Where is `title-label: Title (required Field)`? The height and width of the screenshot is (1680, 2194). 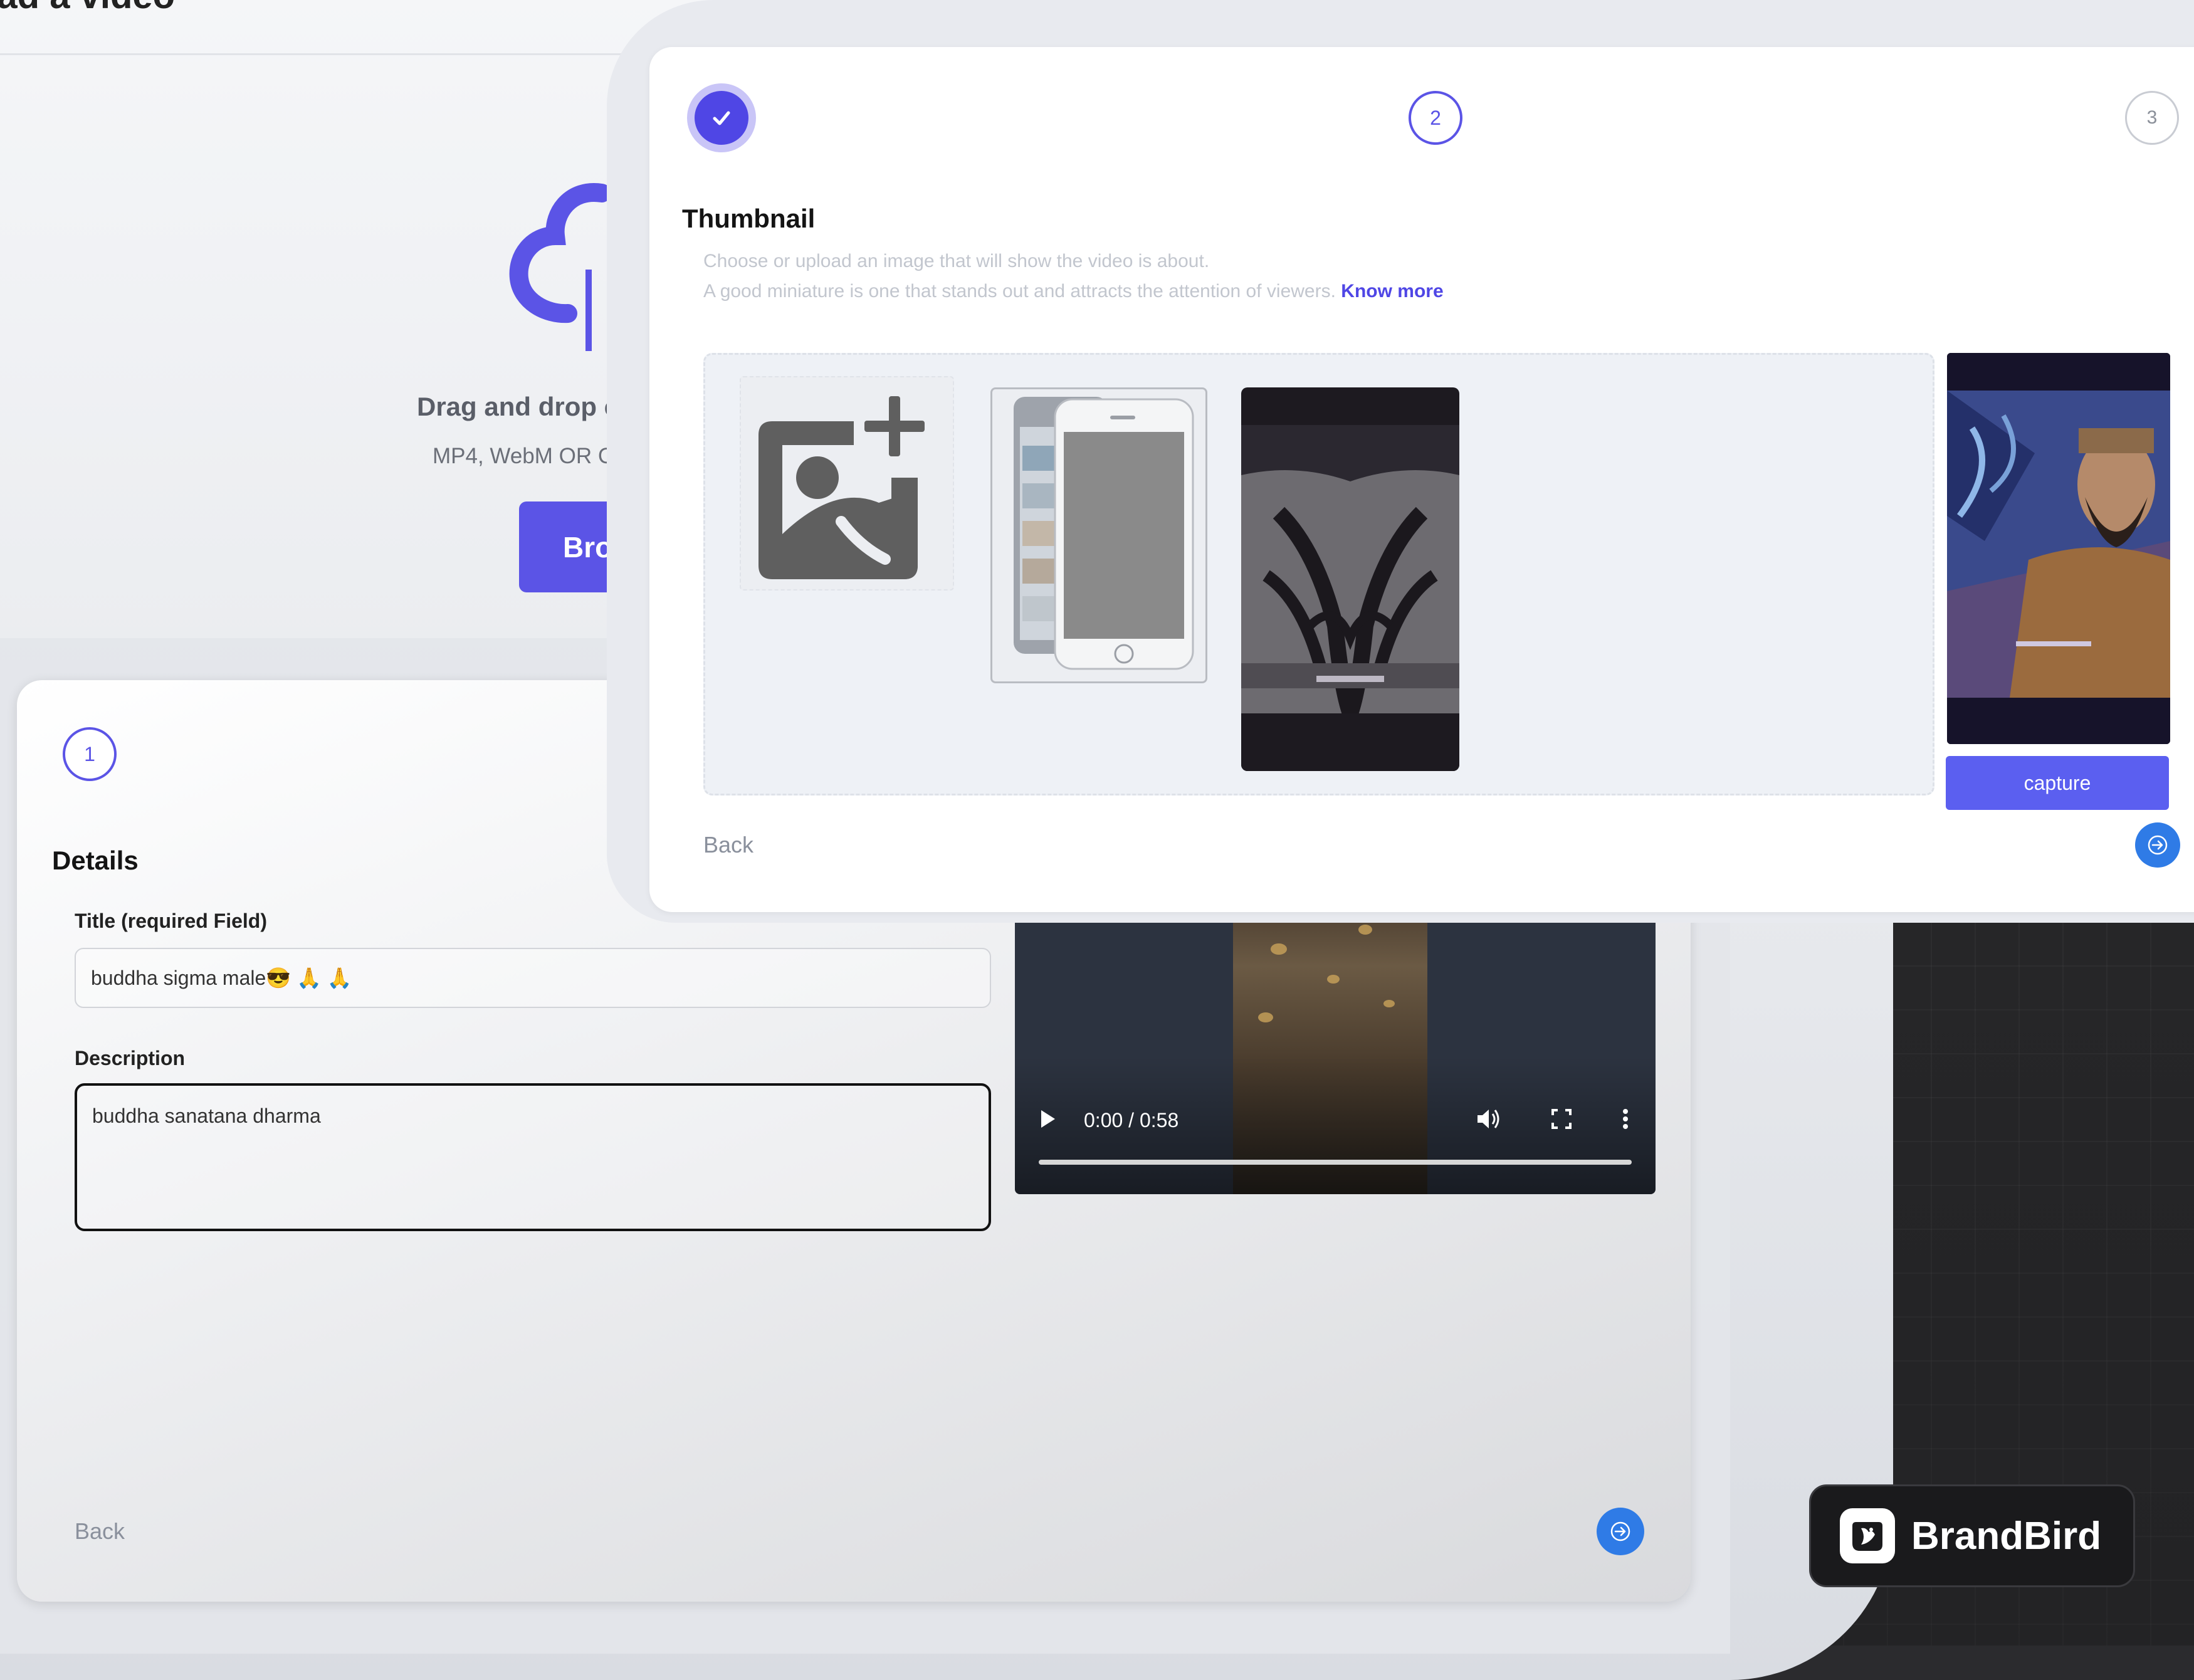
title-label: Title (required Field) is located at coordinates (171, 921).